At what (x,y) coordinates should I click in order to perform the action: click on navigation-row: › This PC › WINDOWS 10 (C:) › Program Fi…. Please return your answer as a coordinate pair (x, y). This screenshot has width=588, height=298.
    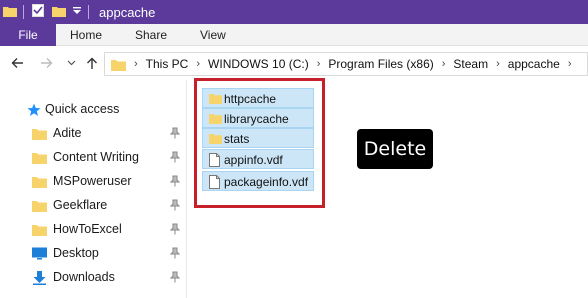
    Looking at the image, I should click on (294, 63).